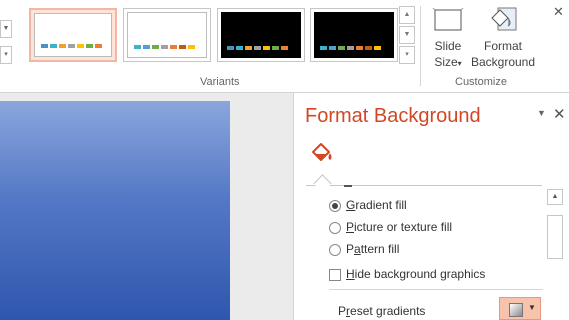  Describe the element at coordinates (424, 185) in the screenshot. I see `tab-underline` at that location.